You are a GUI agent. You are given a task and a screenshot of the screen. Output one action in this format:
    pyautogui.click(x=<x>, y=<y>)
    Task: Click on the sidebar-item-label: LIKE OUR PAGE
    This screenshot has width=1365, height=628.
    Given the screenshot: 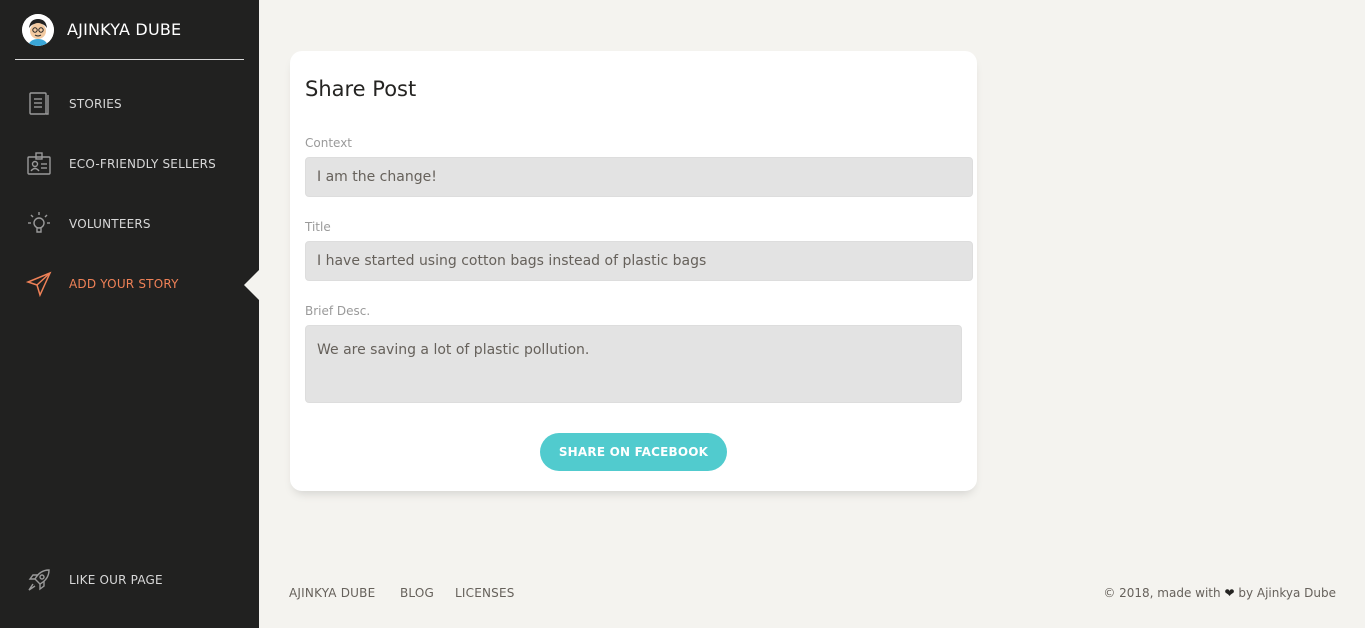 What is the action you would take?
    pyautogui.click(x=116, y=580)
    